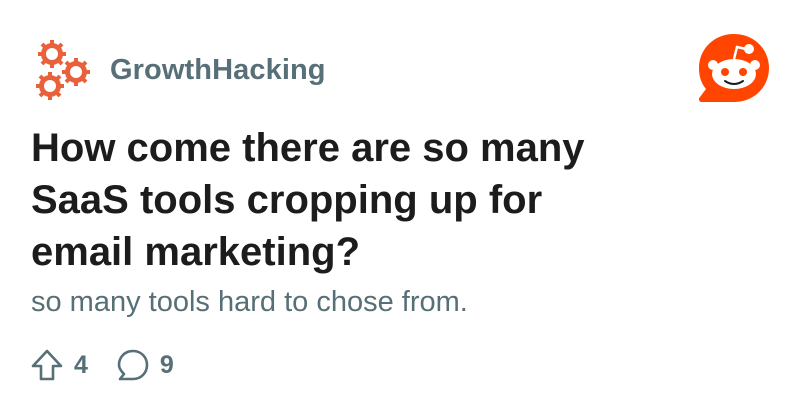 The width and height of the screenshot is (800, 419). I want to click on reddit-snoo-icon, so click(733, 68).